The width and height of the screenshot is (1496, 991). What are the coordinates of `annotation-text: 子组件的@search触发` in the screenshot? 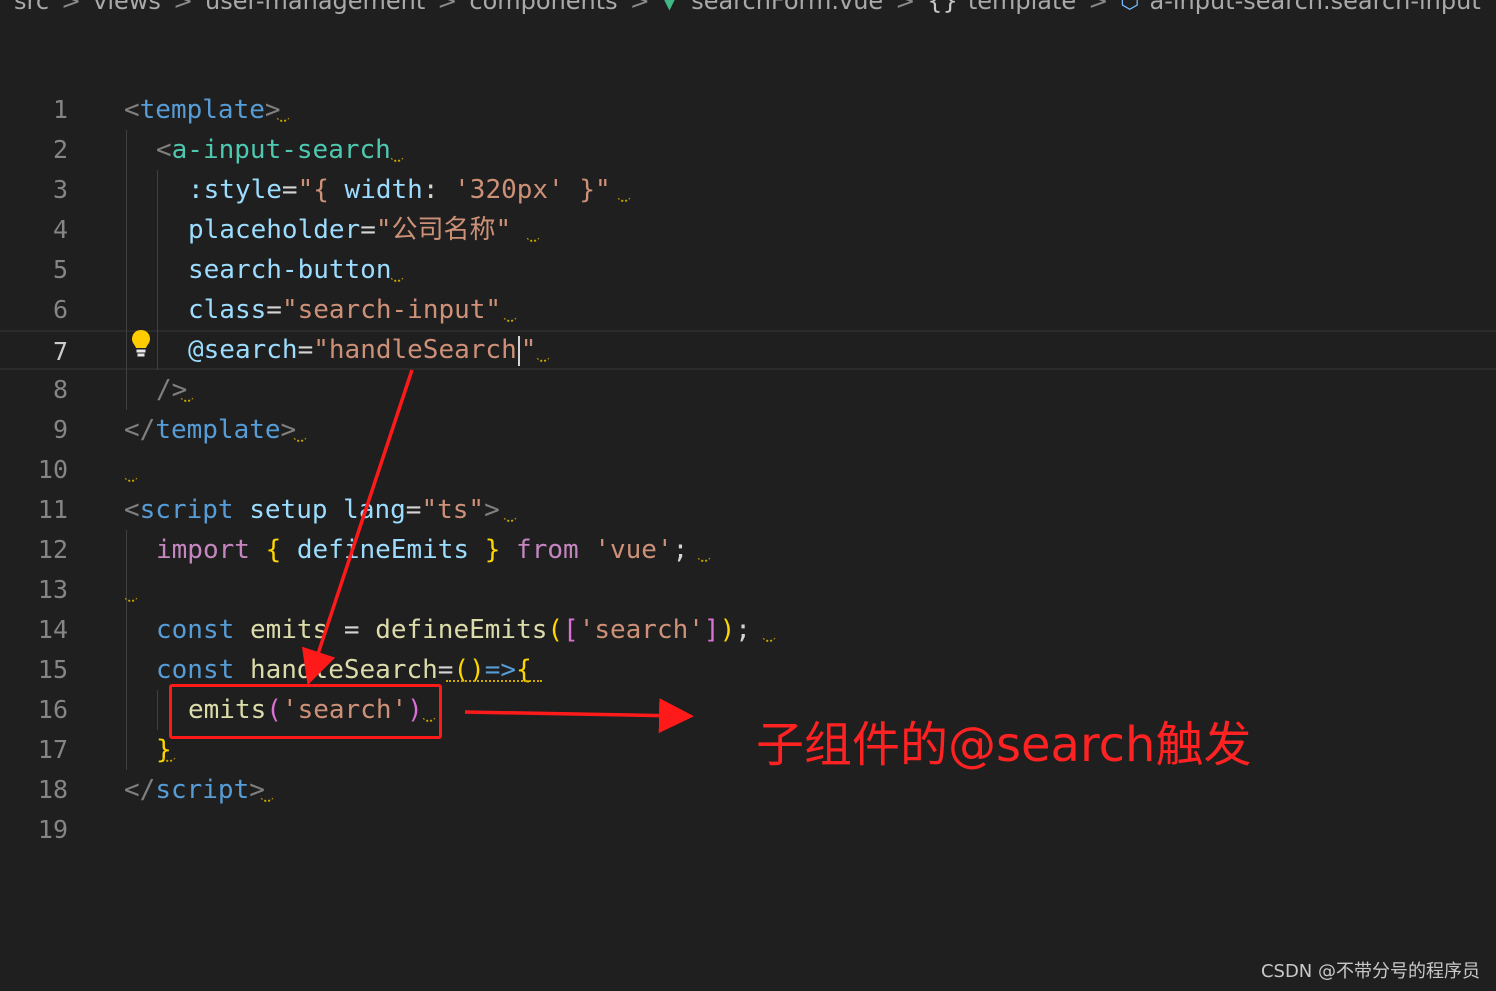 It's located at (1004, 745).